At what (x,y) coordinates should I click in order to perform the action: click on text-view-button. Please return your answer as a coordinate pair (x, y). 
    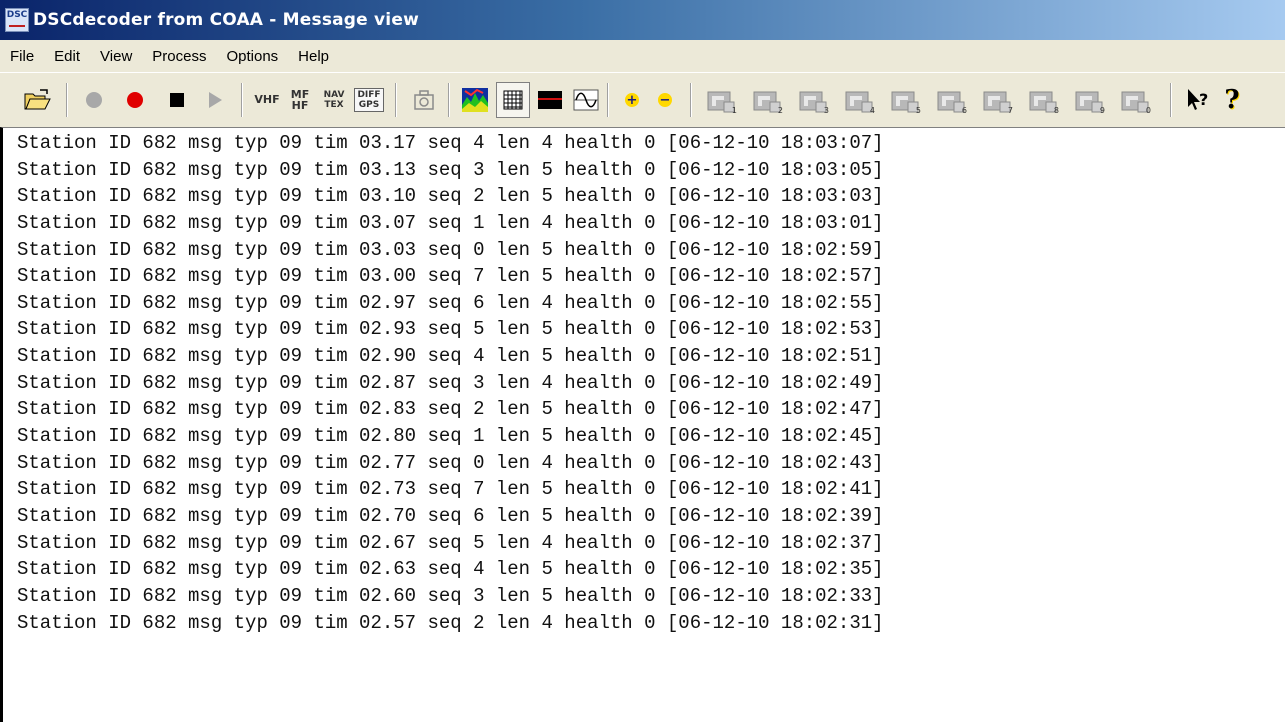
    Looking at the image, I should click on (513, 100).